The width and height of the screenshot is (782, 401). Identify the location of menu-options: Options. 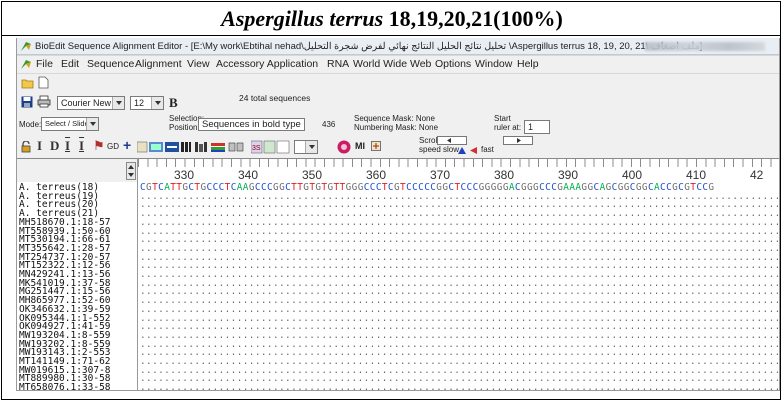
(453, 64).